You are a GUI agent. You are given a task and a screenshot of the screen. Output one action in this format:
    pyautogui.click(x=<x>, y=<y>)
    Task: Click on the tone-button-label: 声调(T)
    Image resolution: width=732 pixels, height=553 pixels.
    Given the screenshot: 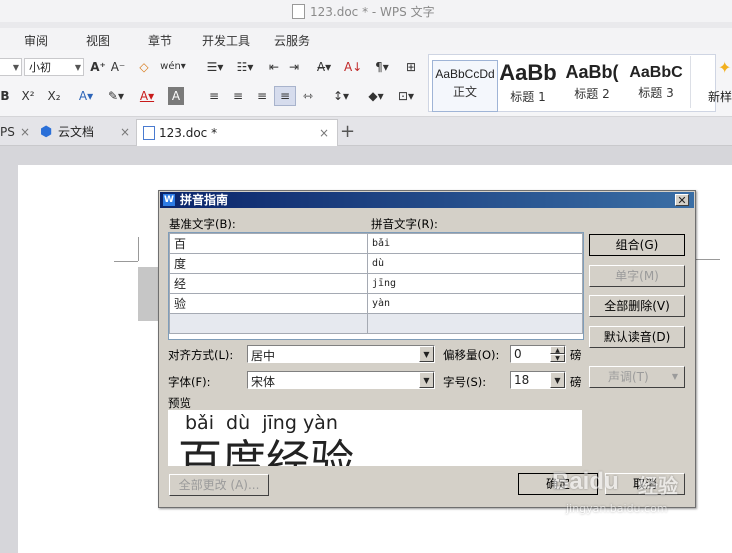 What is the action you would take?
    pyautogui.click(x=628, y=377)
    